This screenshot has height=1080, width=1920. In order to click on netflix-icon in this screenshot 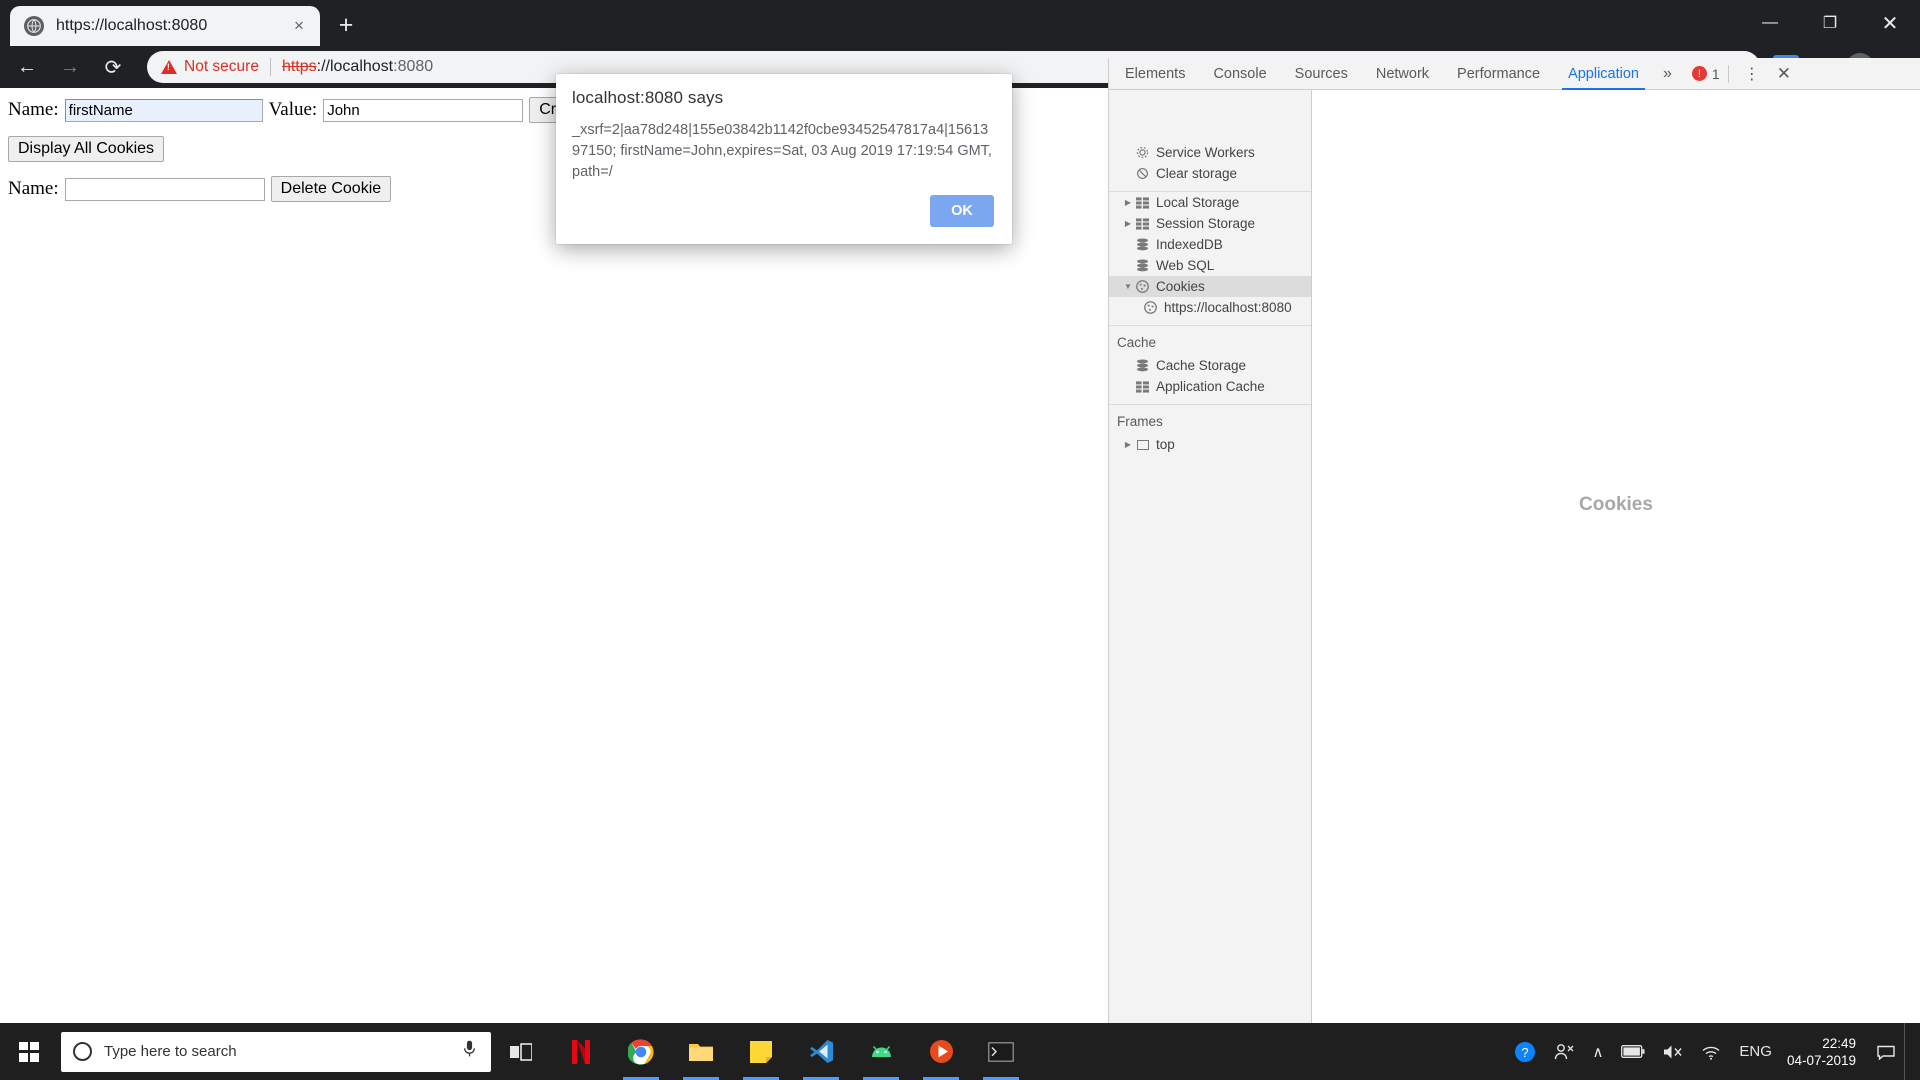, I will do `click(581, 1051)`.